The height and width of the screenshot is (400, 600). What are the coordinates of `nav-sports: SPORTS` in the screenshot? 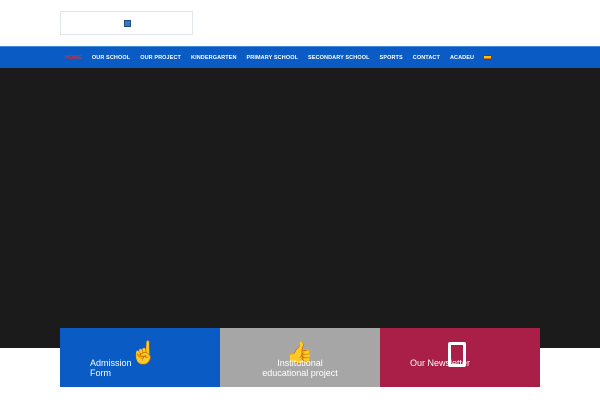 It's located at (391, 58).